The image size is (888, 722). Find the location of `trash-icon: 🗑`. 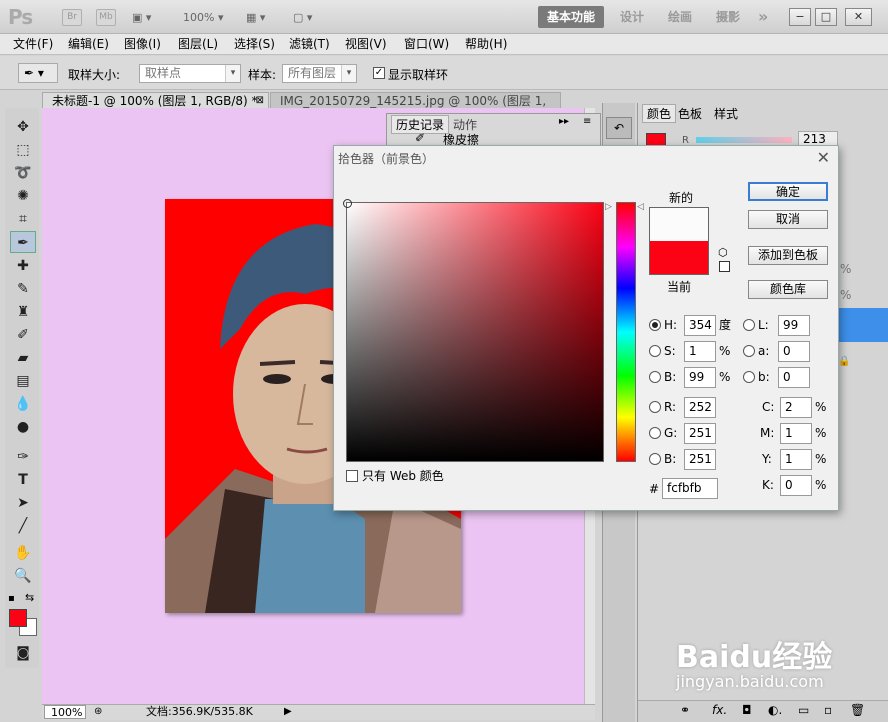

trash-icon: 🗑 is located at coordinates (857, 710).